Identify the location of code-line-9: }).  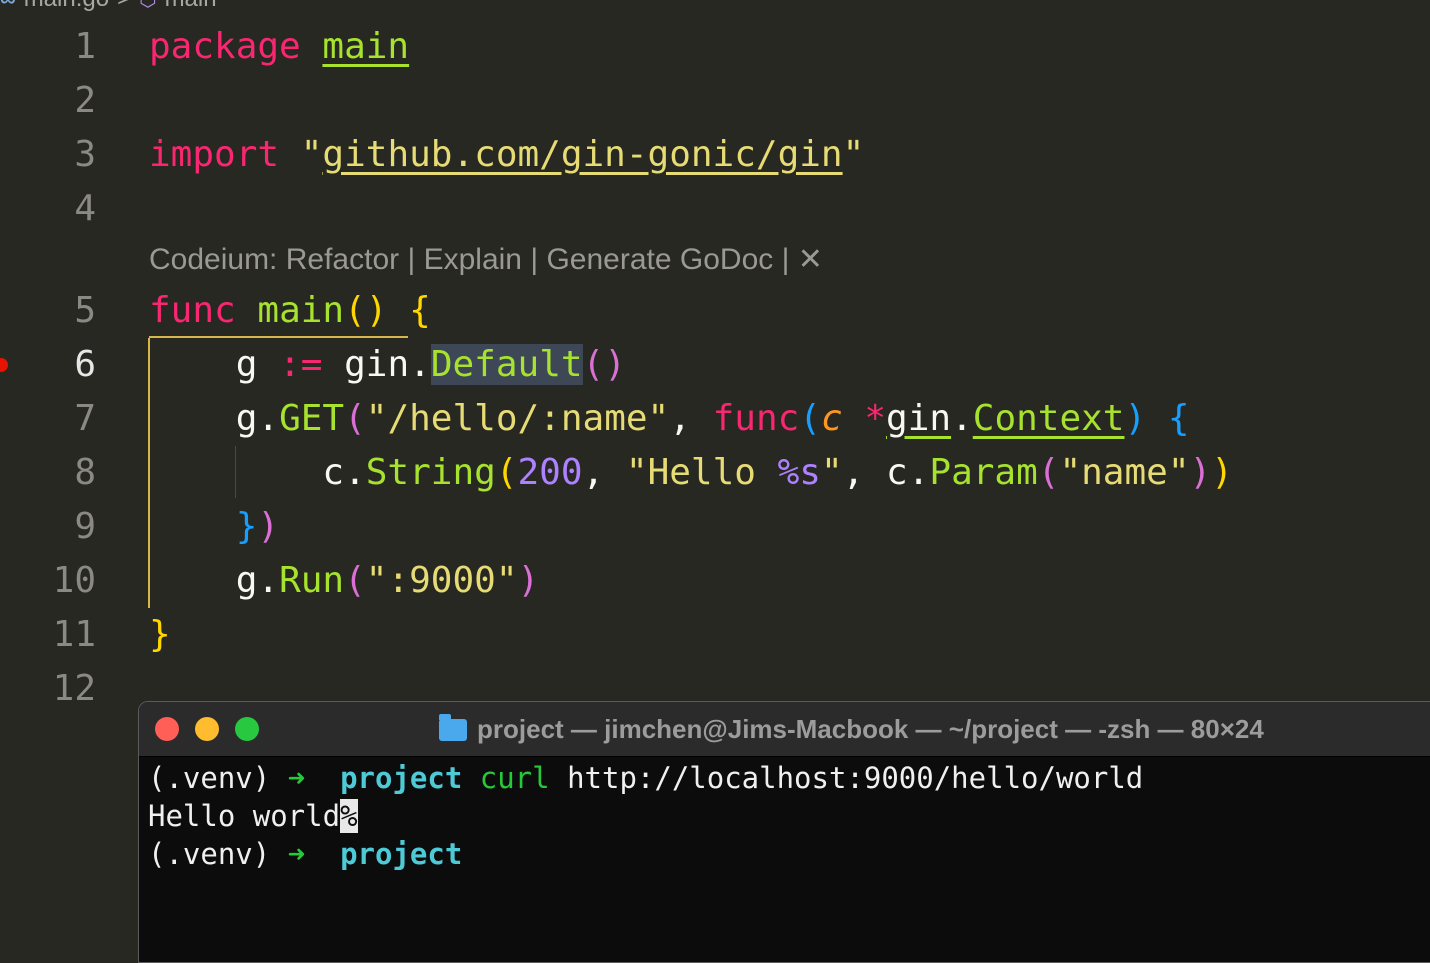
(214, 527).